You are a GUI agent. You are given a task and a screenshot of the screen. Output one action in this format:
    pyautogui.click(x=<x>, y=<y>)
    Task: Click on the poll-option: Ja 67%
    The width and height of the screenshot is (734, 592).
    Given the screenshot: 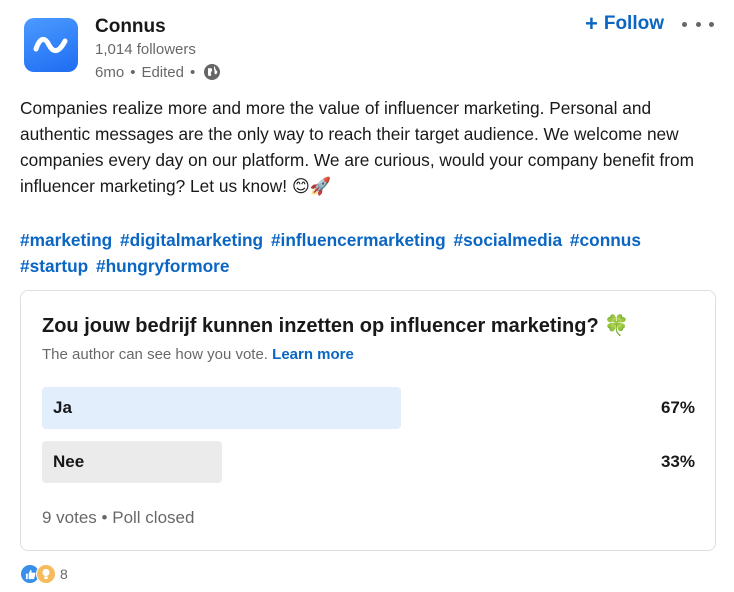 What is the action you would take?
    pyautogui.click(x=368, y=408)
    